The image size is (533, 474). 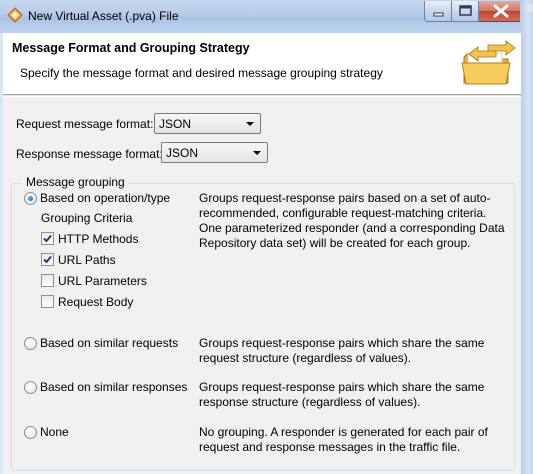 I want to click on radio-similar-responses-label: Based on similar responses, so click(x=113, y=387).